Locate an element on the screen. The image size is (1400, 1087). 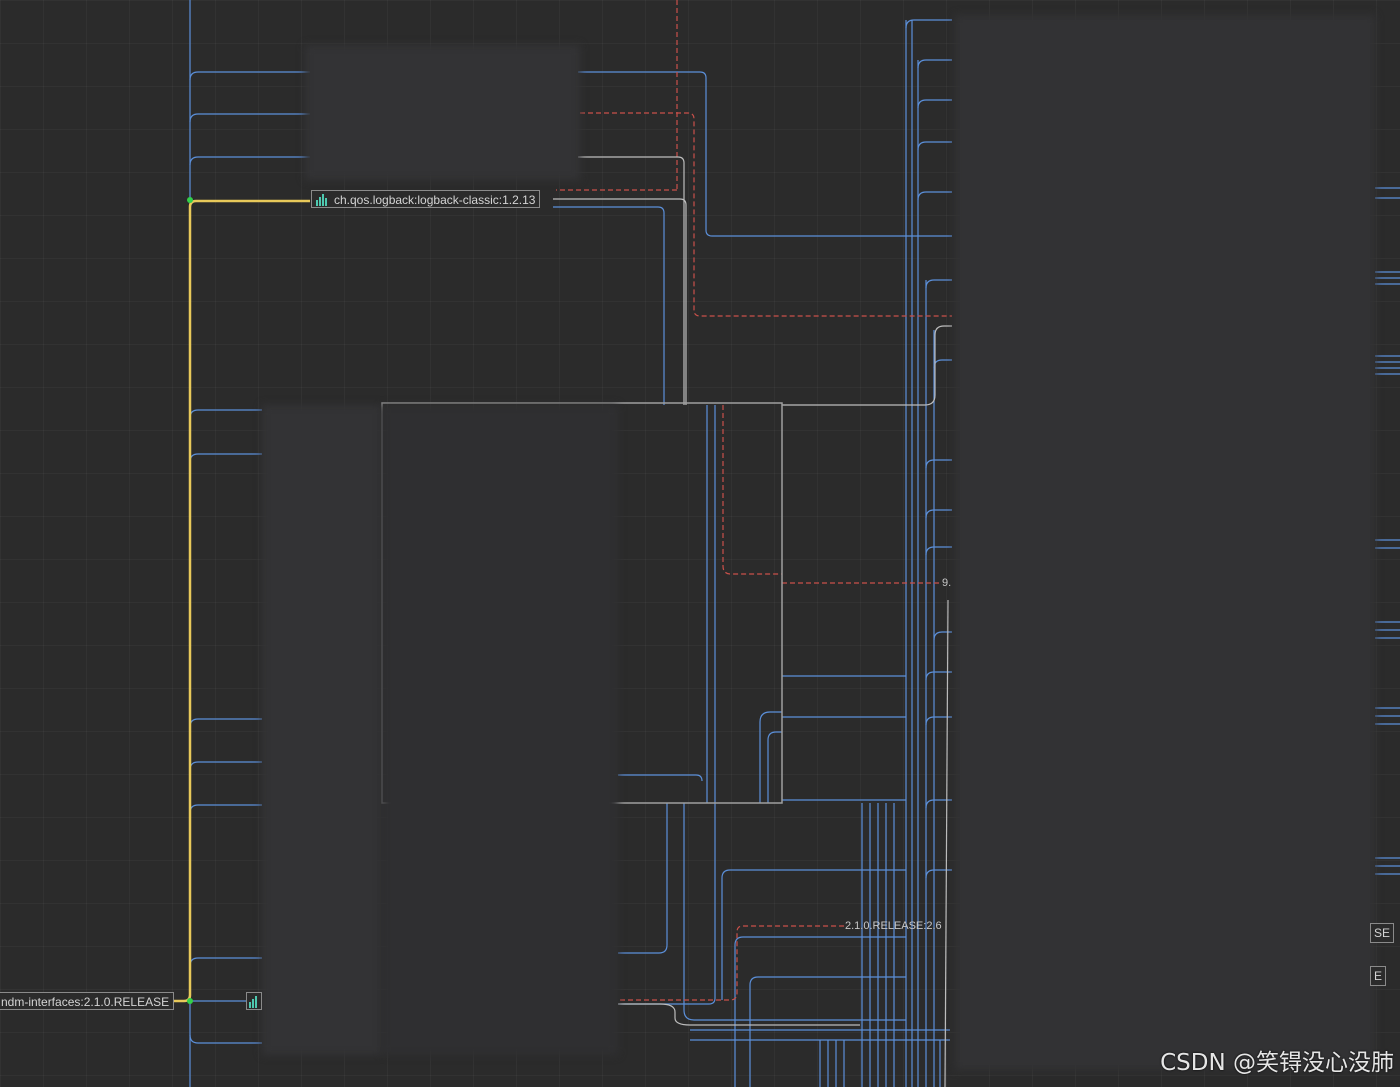
edge-label-partial-9: 9. is located at coordinates (947, 583).